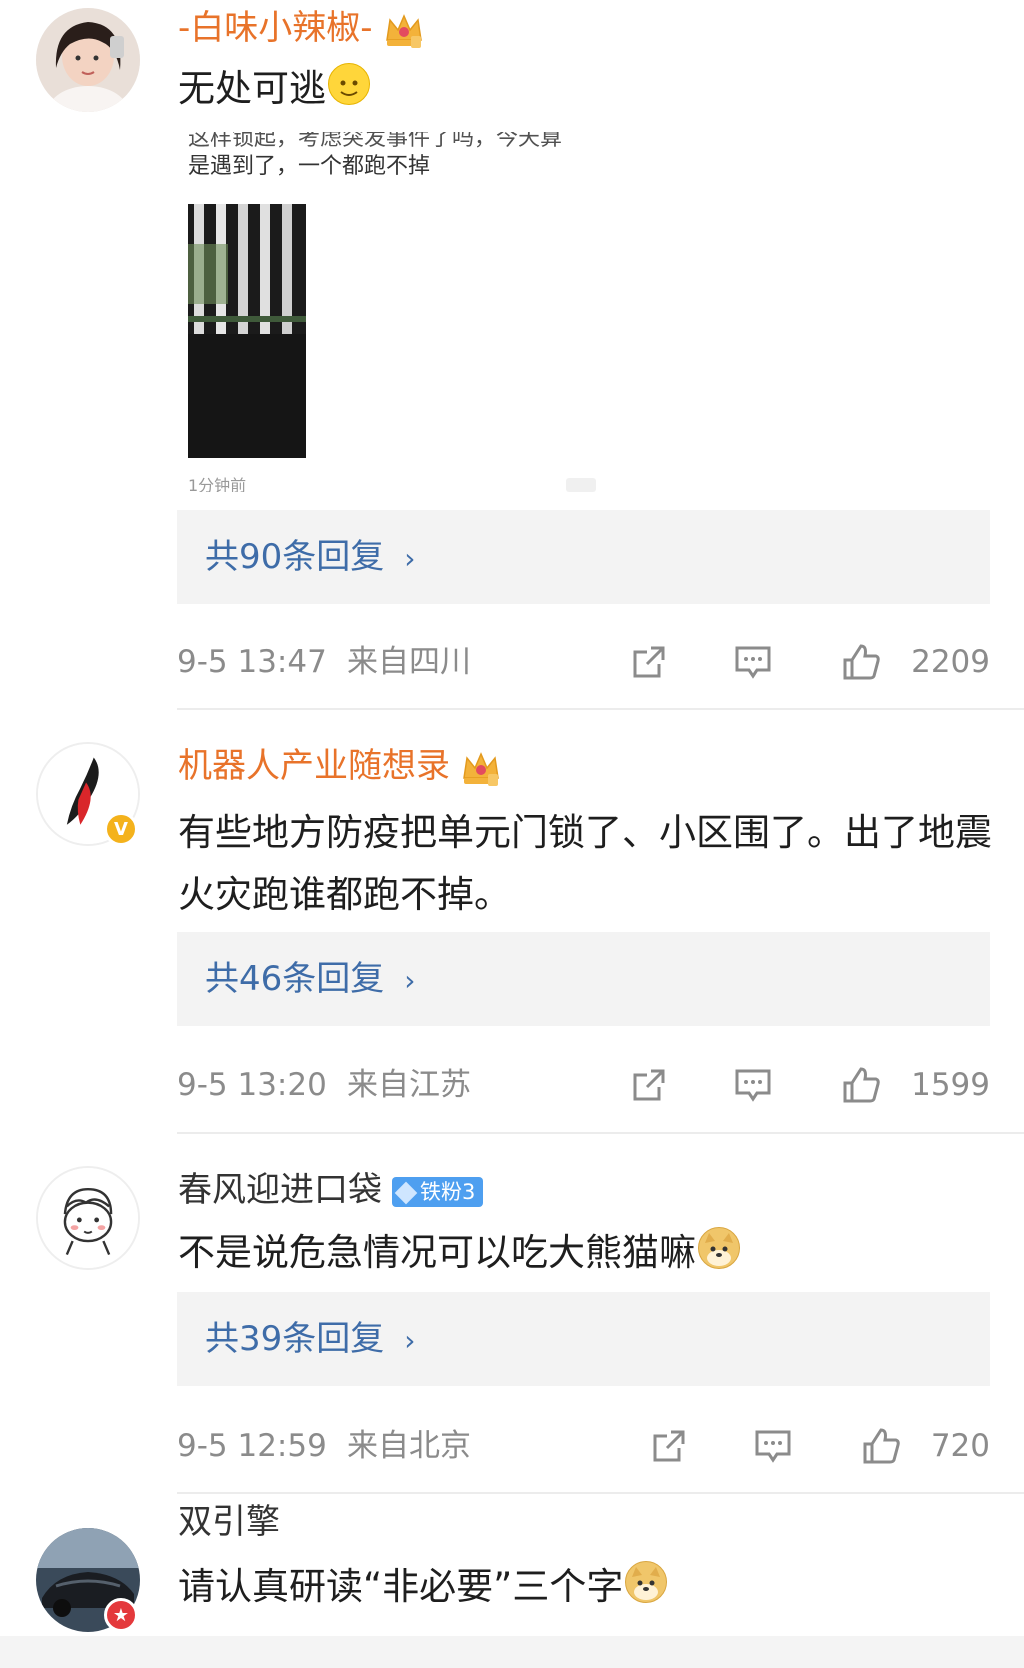  I want to click on embedded-text-line: 是遇到了，一个都跑不掉, so click(309, 166).